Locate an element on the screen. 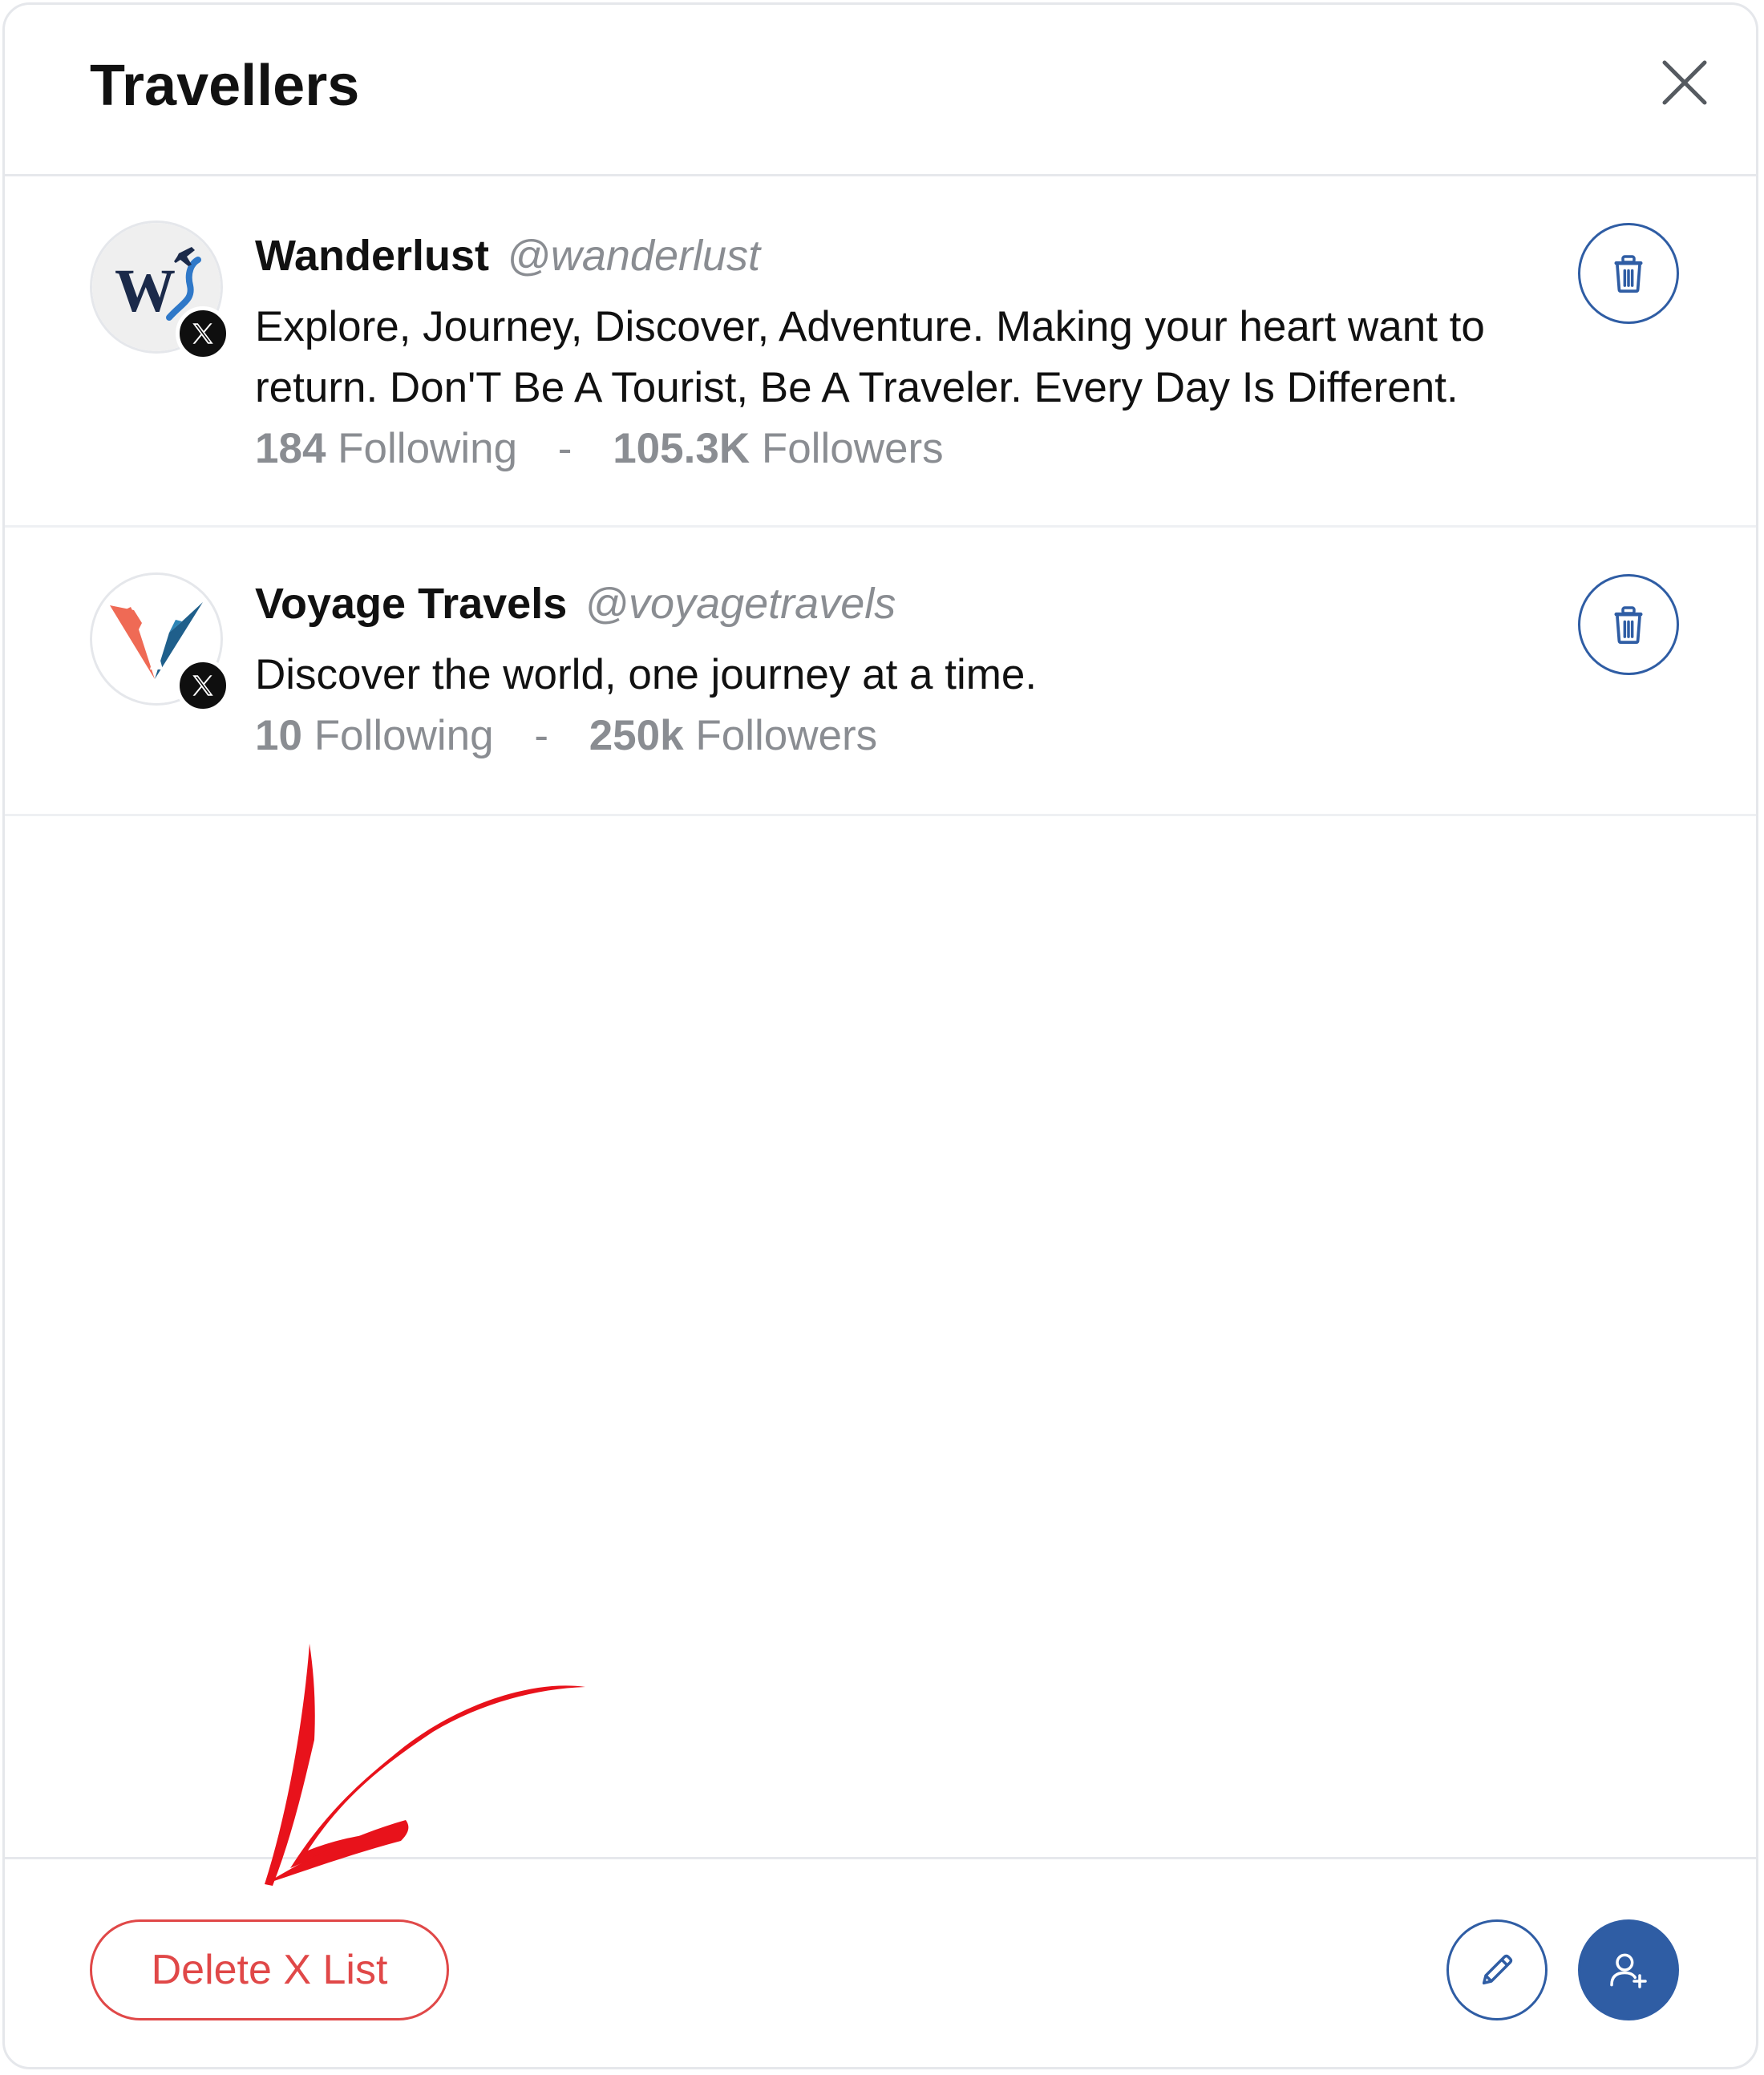  followers-count: 105.3K is located at coordinates (682, 448).